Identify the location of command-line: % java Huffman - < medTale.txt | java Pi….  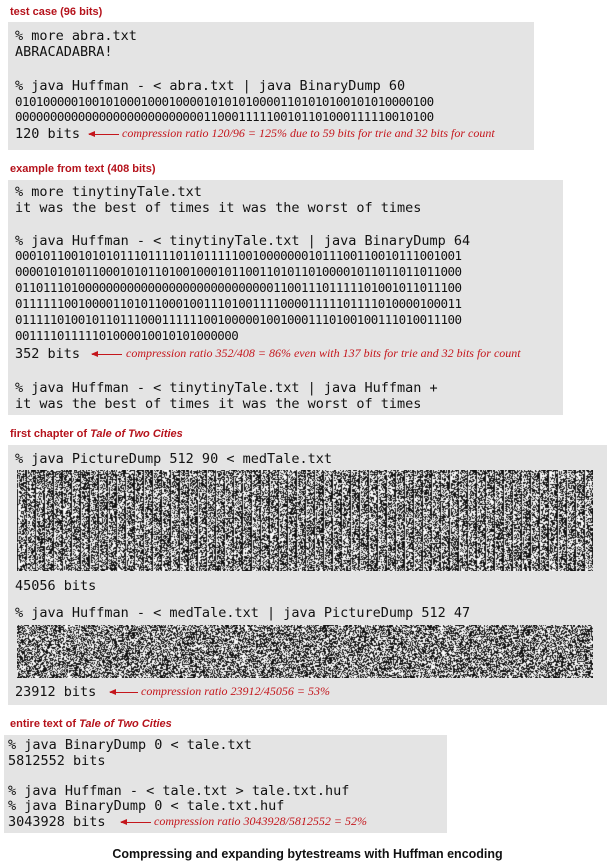
(243, 613).